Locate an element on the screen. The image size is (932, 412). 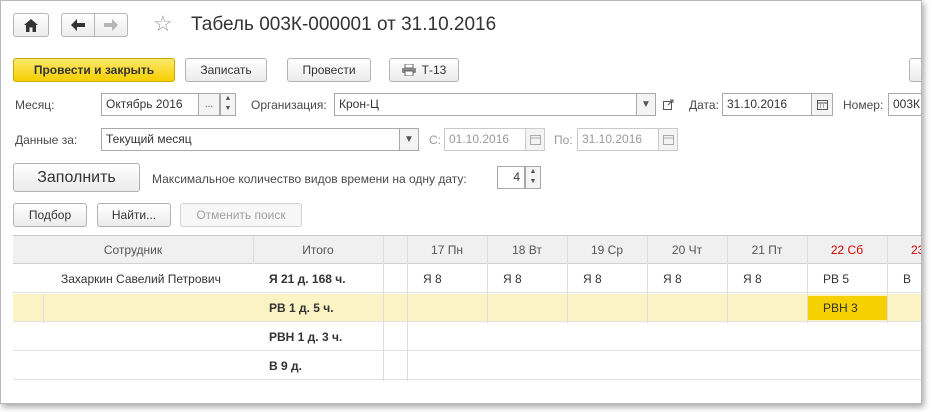
total-cell: РВН 1 д. 3 ч. is located at coordinates (306, 337).